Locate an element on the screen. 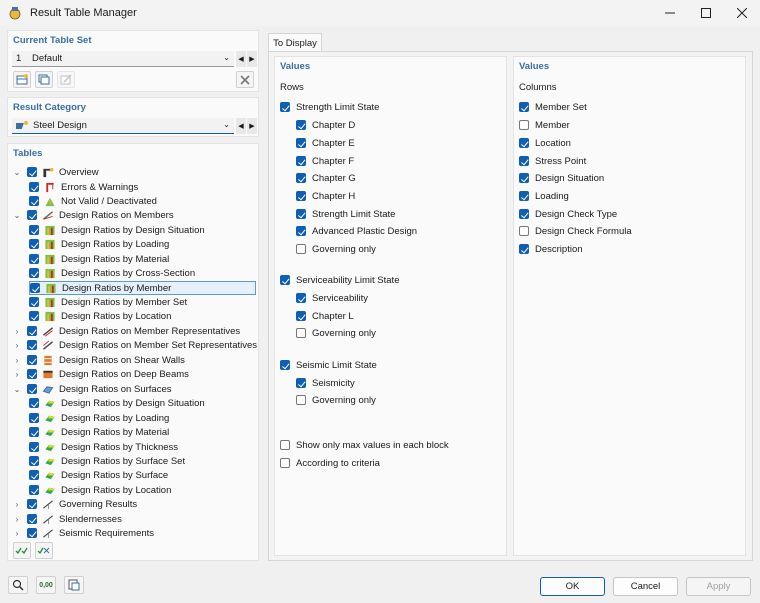  rows-option: Chapter E is located at coordinates (325, 143).